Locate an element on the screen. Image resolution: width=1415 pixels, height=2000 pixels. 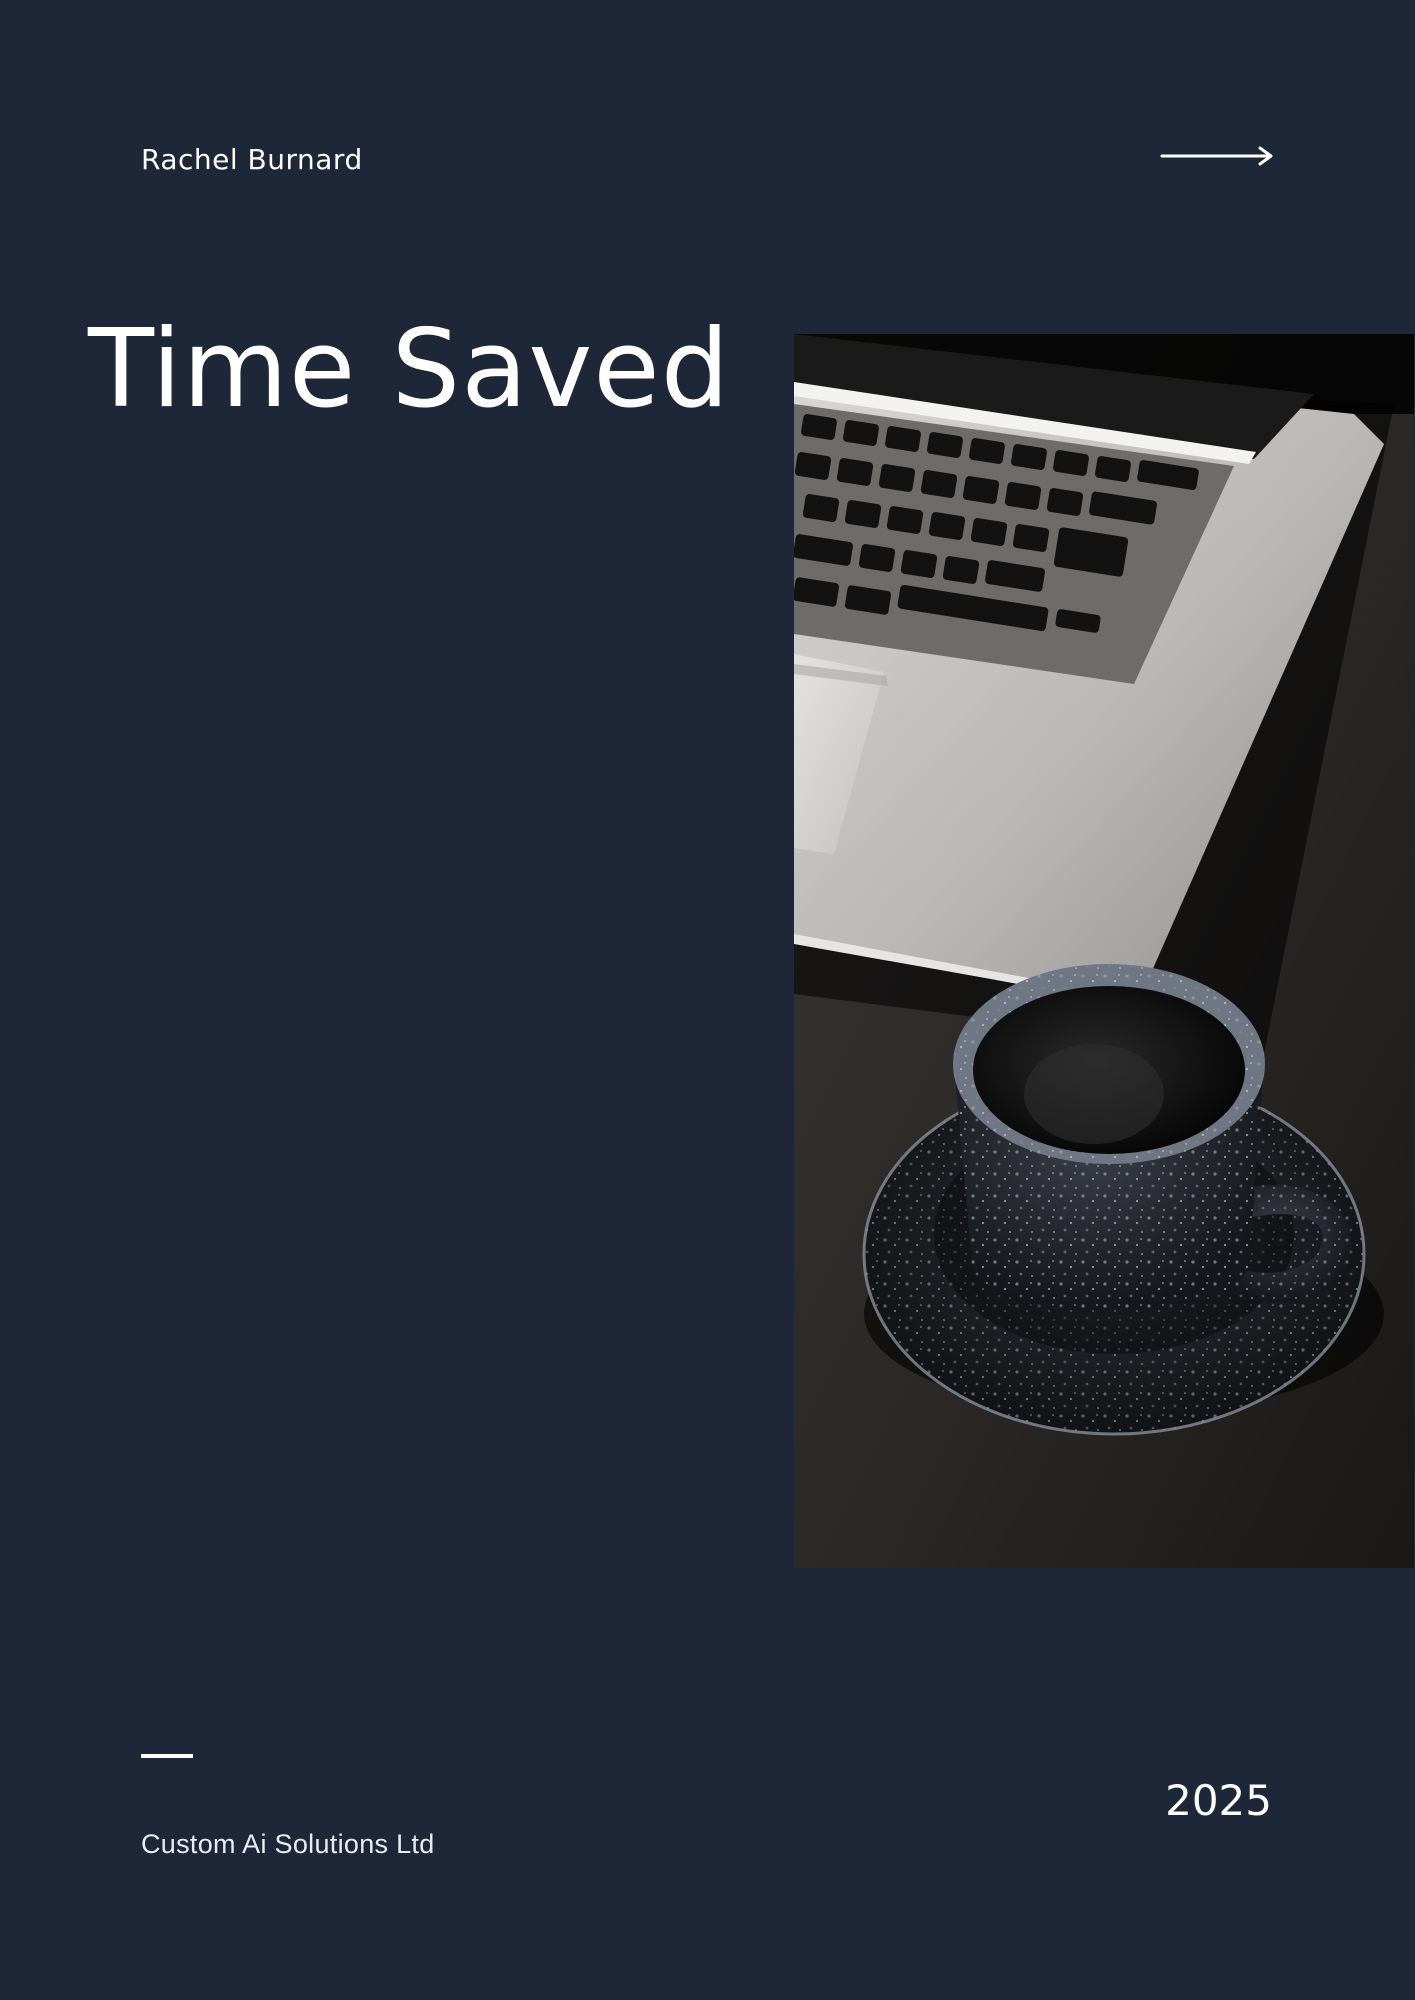
page-title: Time Saved is located at coordinates (409, 369).